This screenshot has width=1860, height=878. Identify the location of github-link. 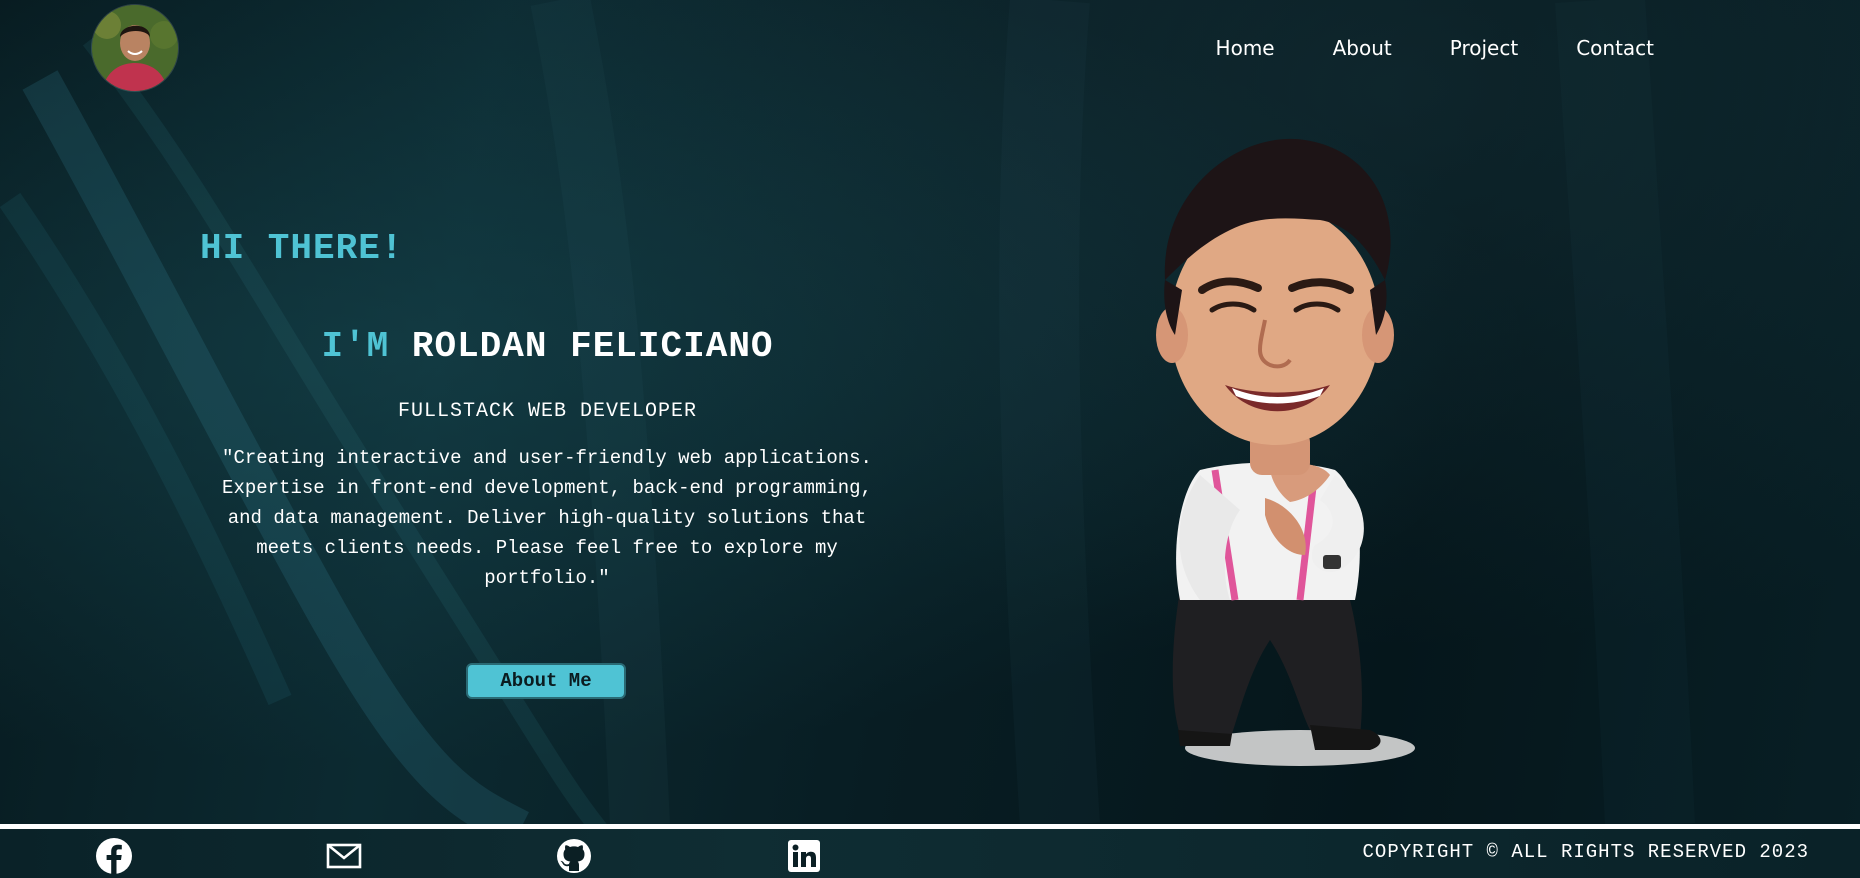
(574, 856).